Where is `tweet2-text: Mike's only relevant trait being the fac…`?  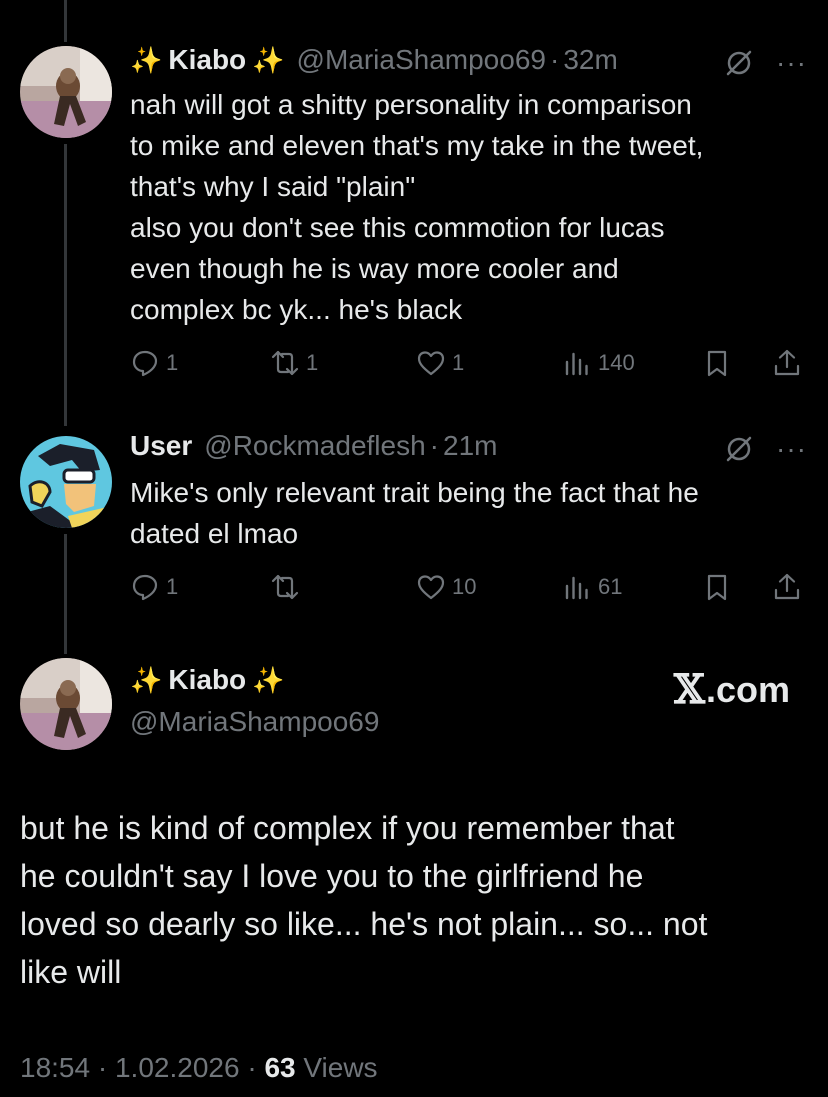 tweet2-text: Mike's only relevant trait being the fac… is located at coordinates (470, 513).